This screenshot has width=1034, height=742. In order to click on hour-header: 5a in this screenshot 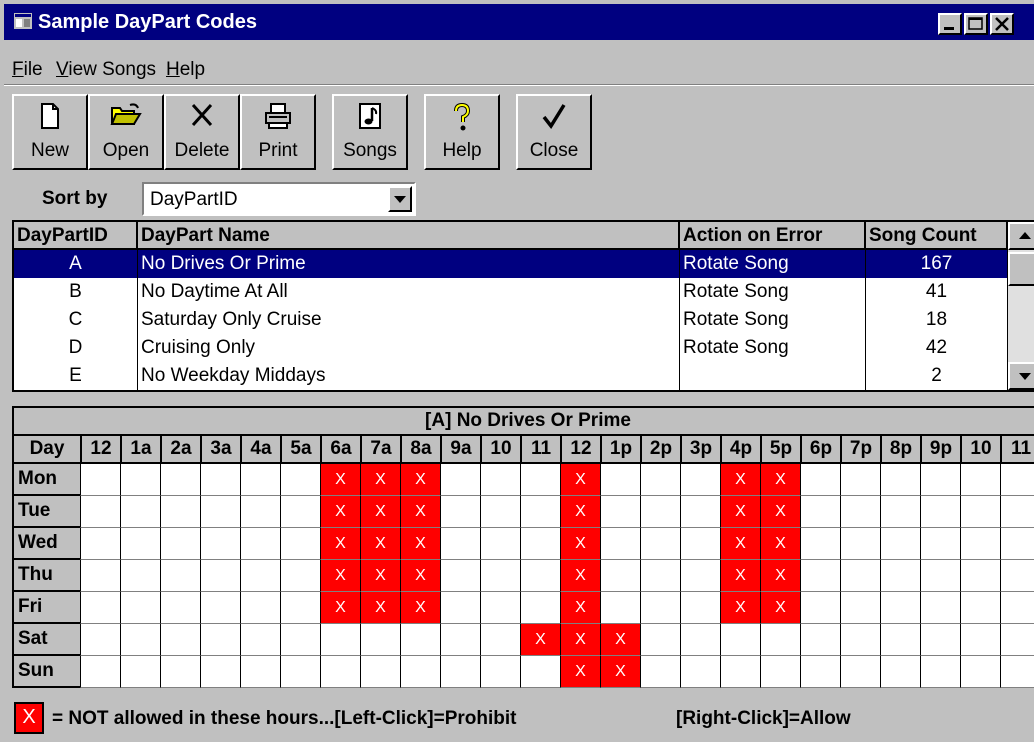, I will do `click(300, 449)`.